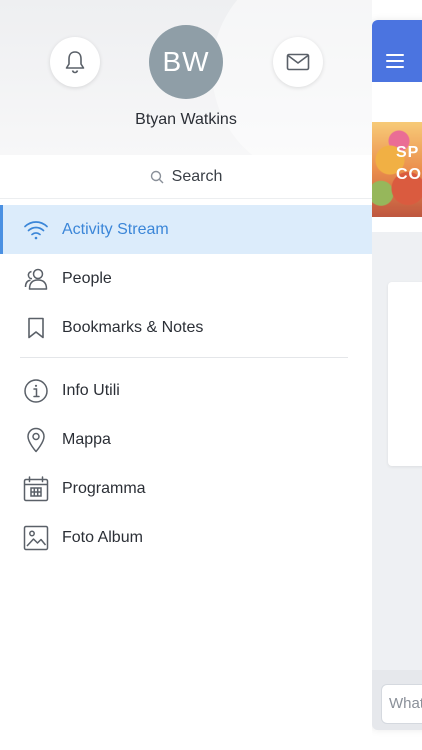 The height and width of the screenshot is (750, 422). Describe the element at coordinates (133, 327) in the screenshot. I see `nav-label: Bookmarks & Notes` at that location.